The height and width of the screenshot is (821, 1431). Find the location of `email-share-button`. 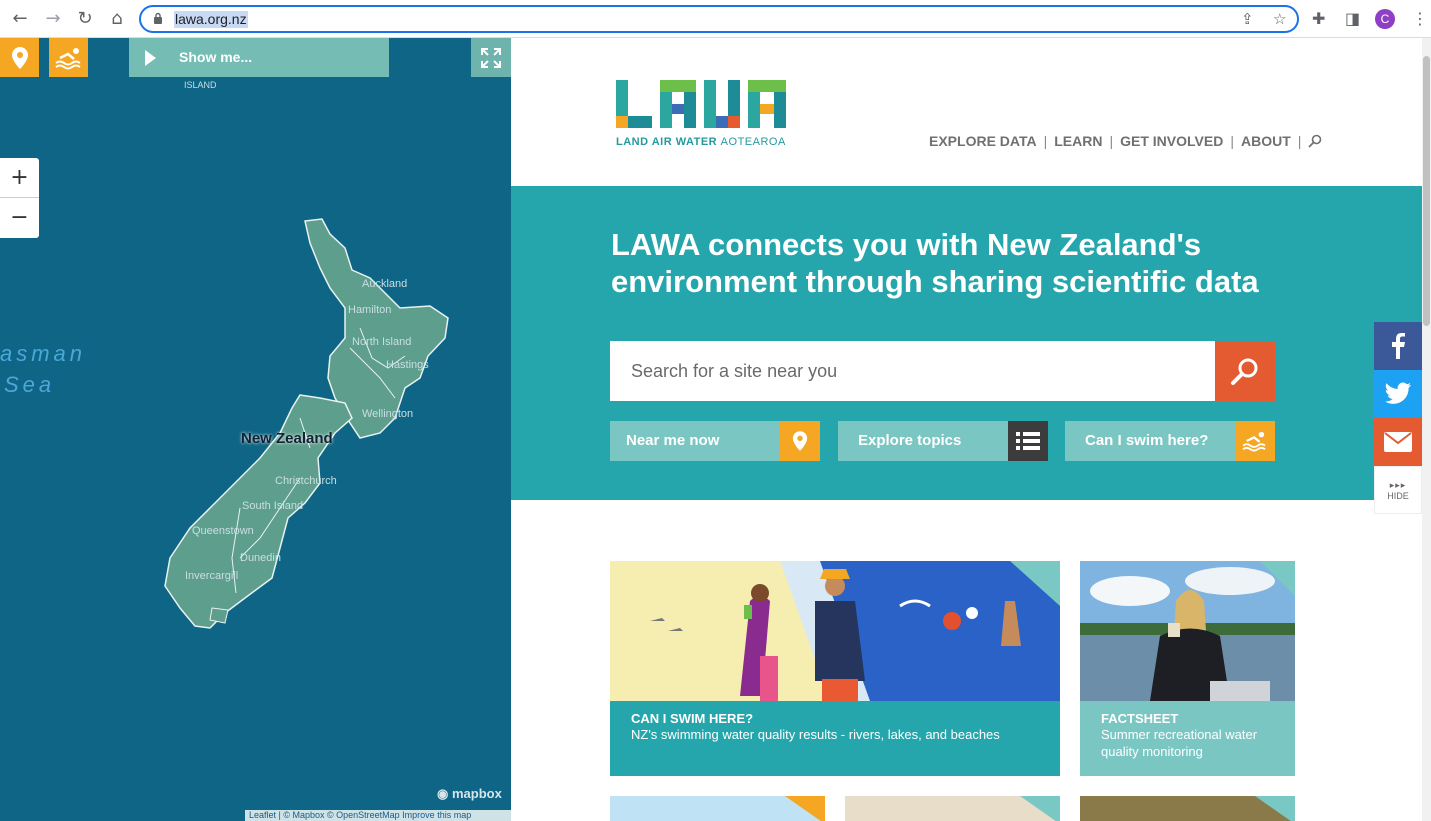

email-share-button is located at coordinates (1398, 442).